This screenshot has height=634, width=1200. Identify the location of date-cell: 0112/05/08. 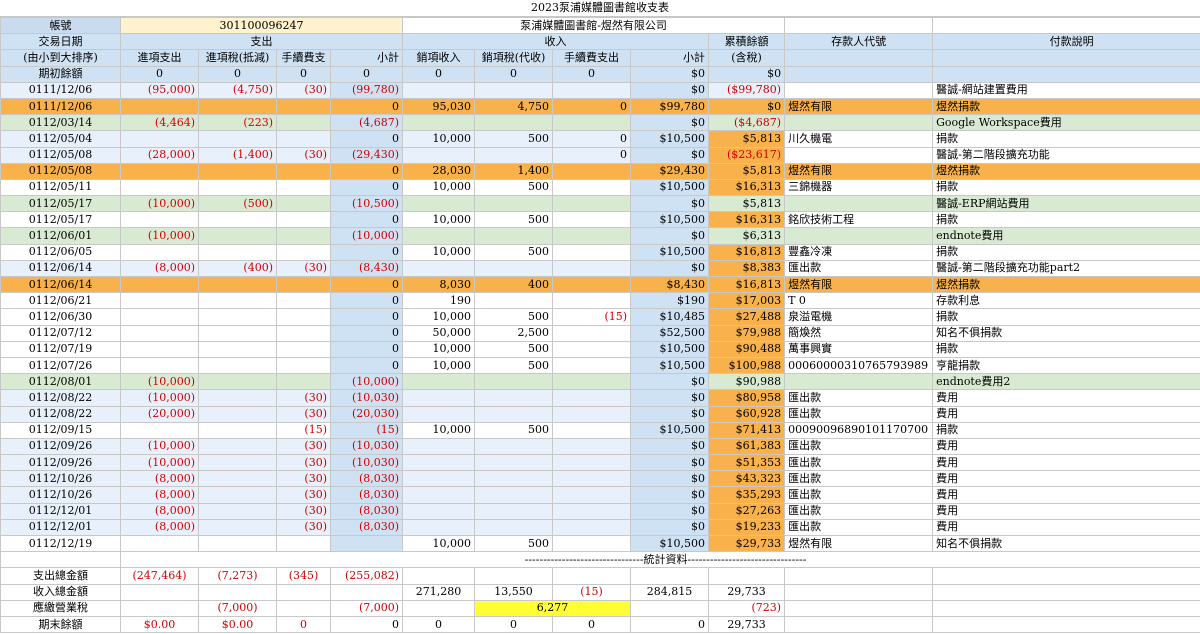
(60, 171).